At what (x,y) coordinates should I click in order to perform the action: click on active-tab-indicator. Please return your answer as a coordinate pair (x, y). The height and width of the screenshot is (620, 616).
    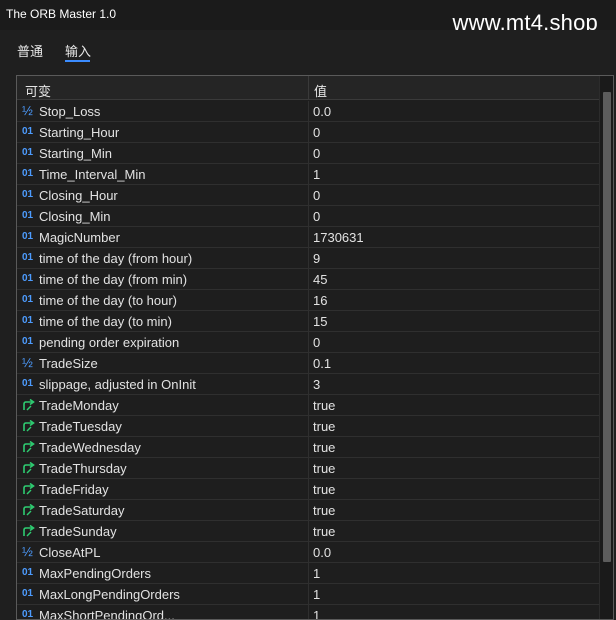
    Looking at the image, I should click on (77, 61).